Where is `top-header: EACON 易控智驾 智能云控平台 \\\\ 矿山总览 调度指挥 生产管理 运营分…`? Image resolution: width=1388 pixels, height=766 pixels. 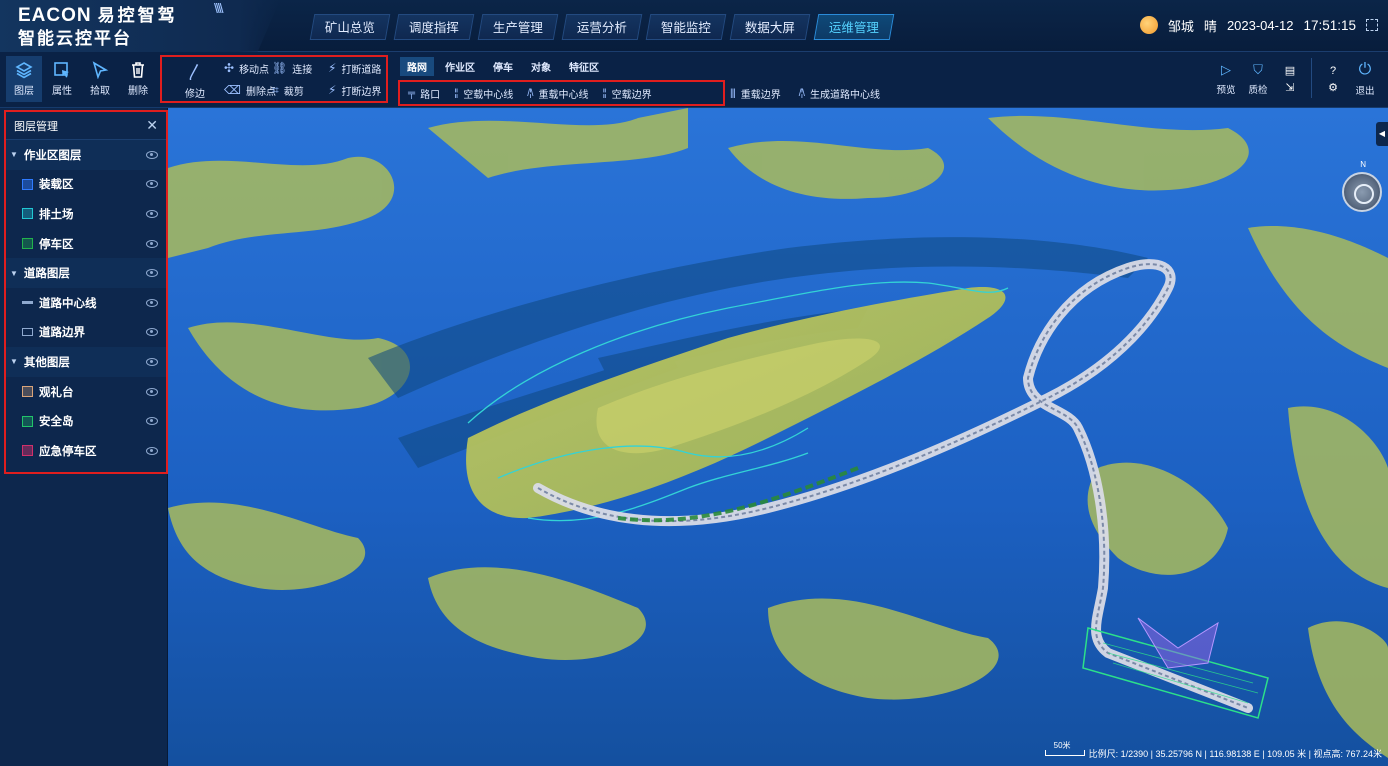
top-header: EACON 易控智驾 智能云控平台 \\\\ 矿山总览 调度指挥 生产管理 运营分… is located at coordinates (694, 26).